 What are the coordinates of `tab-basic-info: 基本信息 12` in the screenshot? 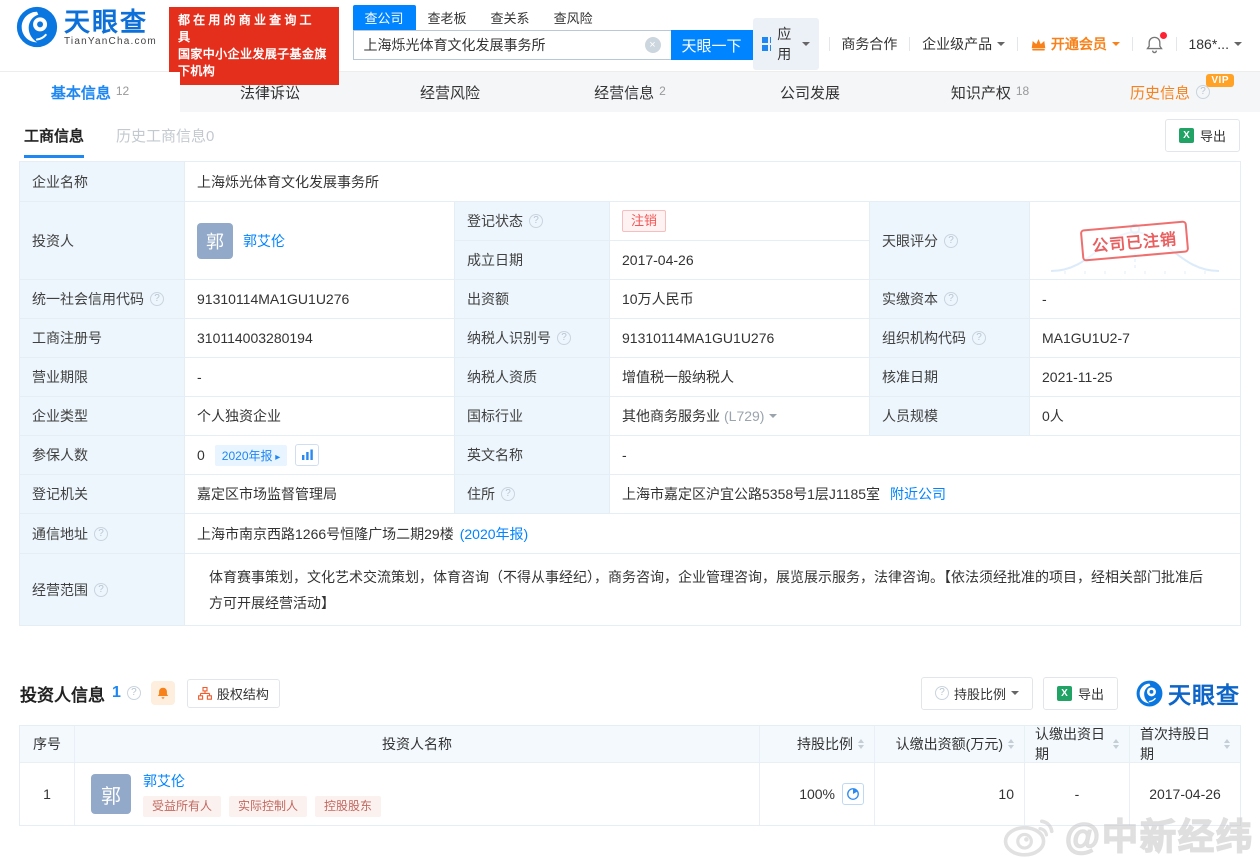 It's located at (90, 92).